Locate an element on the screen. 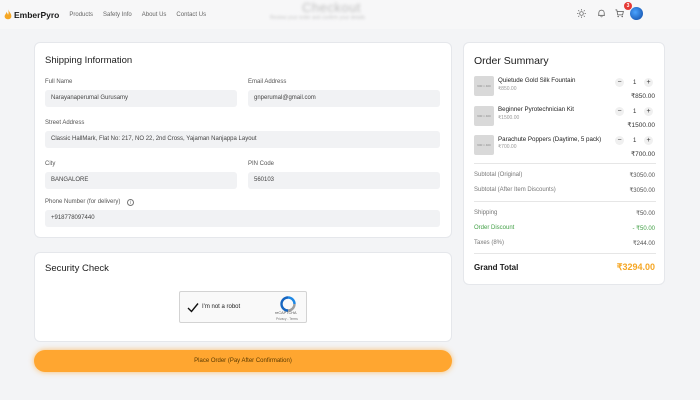  email-label: Email Address is located at coordinates (267, 82).